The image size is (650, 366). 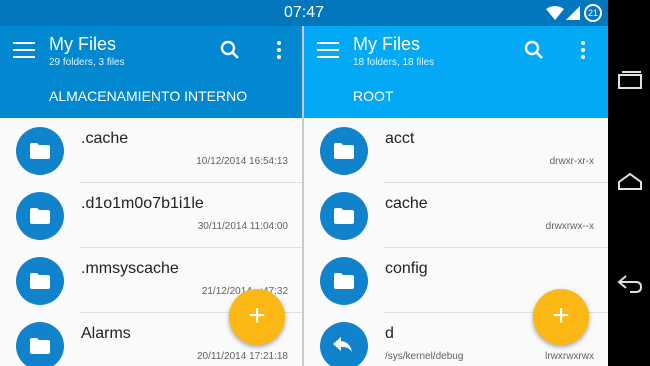 What do you see at coordinates (456, 150) in the screenshot?
I see `list-item: acct drwxr-xr-x` at bounding box center [456, 150].